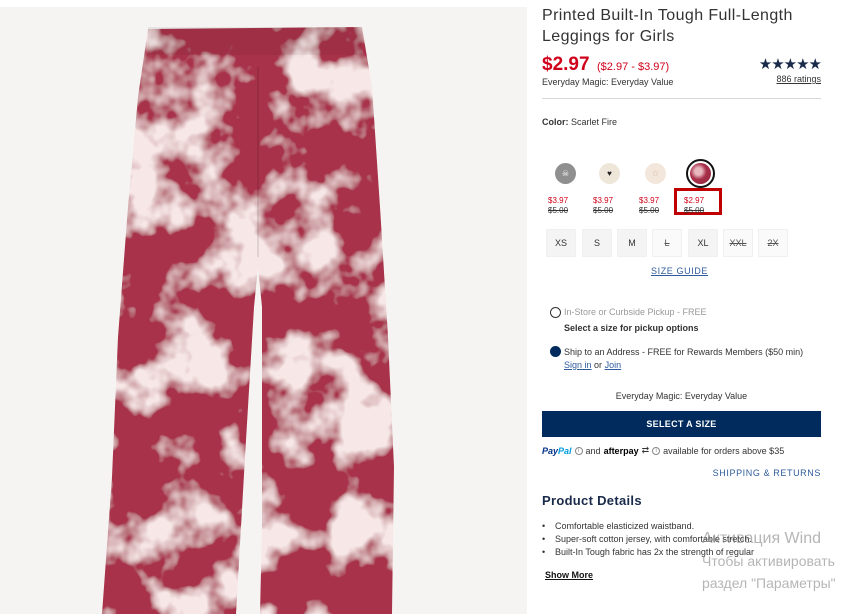  Describe the element at coordinates (635, 312) in the screenshot. I see `pickup-label: In-Store or Curbside Pickup - FREE` at that location.